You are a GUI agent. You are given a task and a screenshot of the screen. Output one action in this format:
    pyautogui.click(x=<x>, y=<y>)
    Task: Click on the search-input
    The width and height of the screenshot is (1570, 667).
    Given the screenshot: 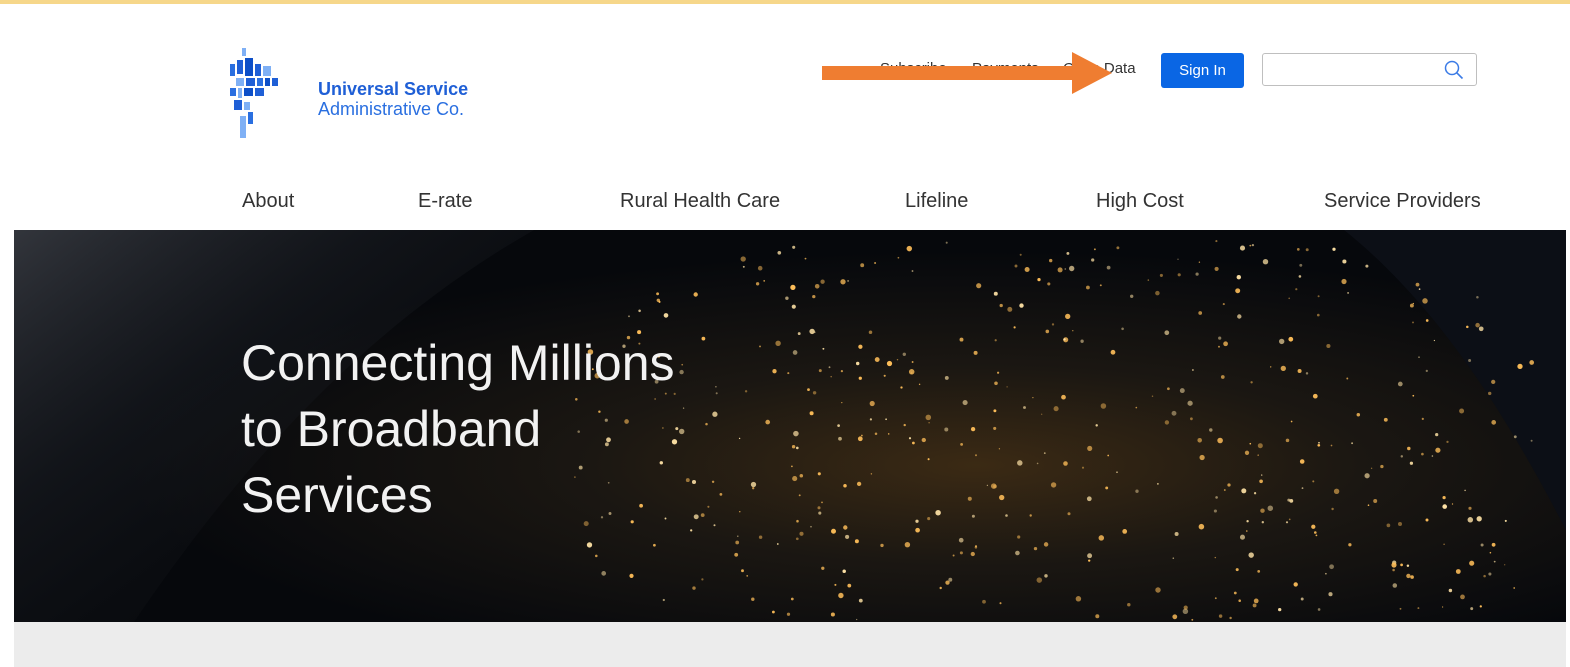 What is the action you would take?
    pyautogui.click(x=1354, y=70)
    